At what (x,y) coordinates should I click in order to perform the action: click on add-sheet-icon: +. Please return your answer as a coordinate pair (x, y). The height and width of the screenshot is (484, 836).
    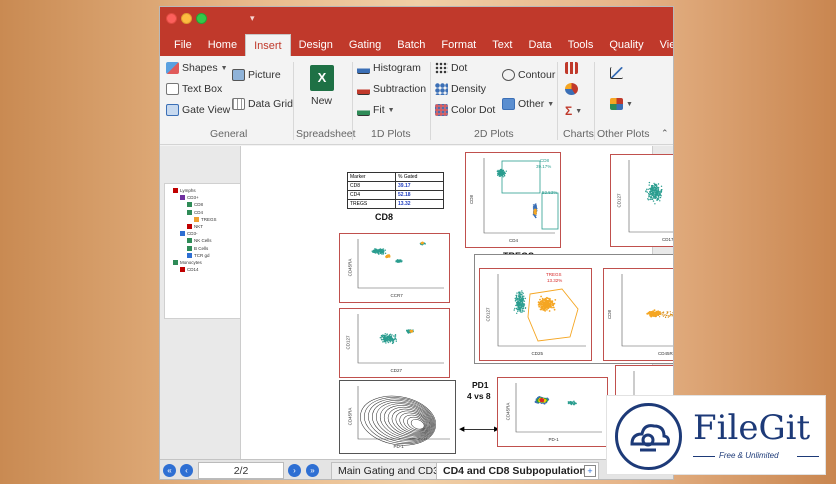
    Looking at the image, I should click on (590, 471).